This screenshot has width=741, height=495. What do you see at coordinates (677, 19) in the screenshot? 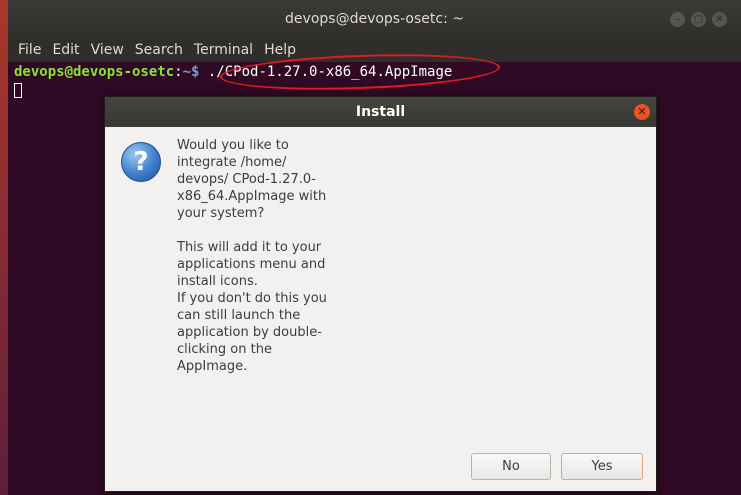
I see `minimize-icon: –` at bounding box center [677, 19].